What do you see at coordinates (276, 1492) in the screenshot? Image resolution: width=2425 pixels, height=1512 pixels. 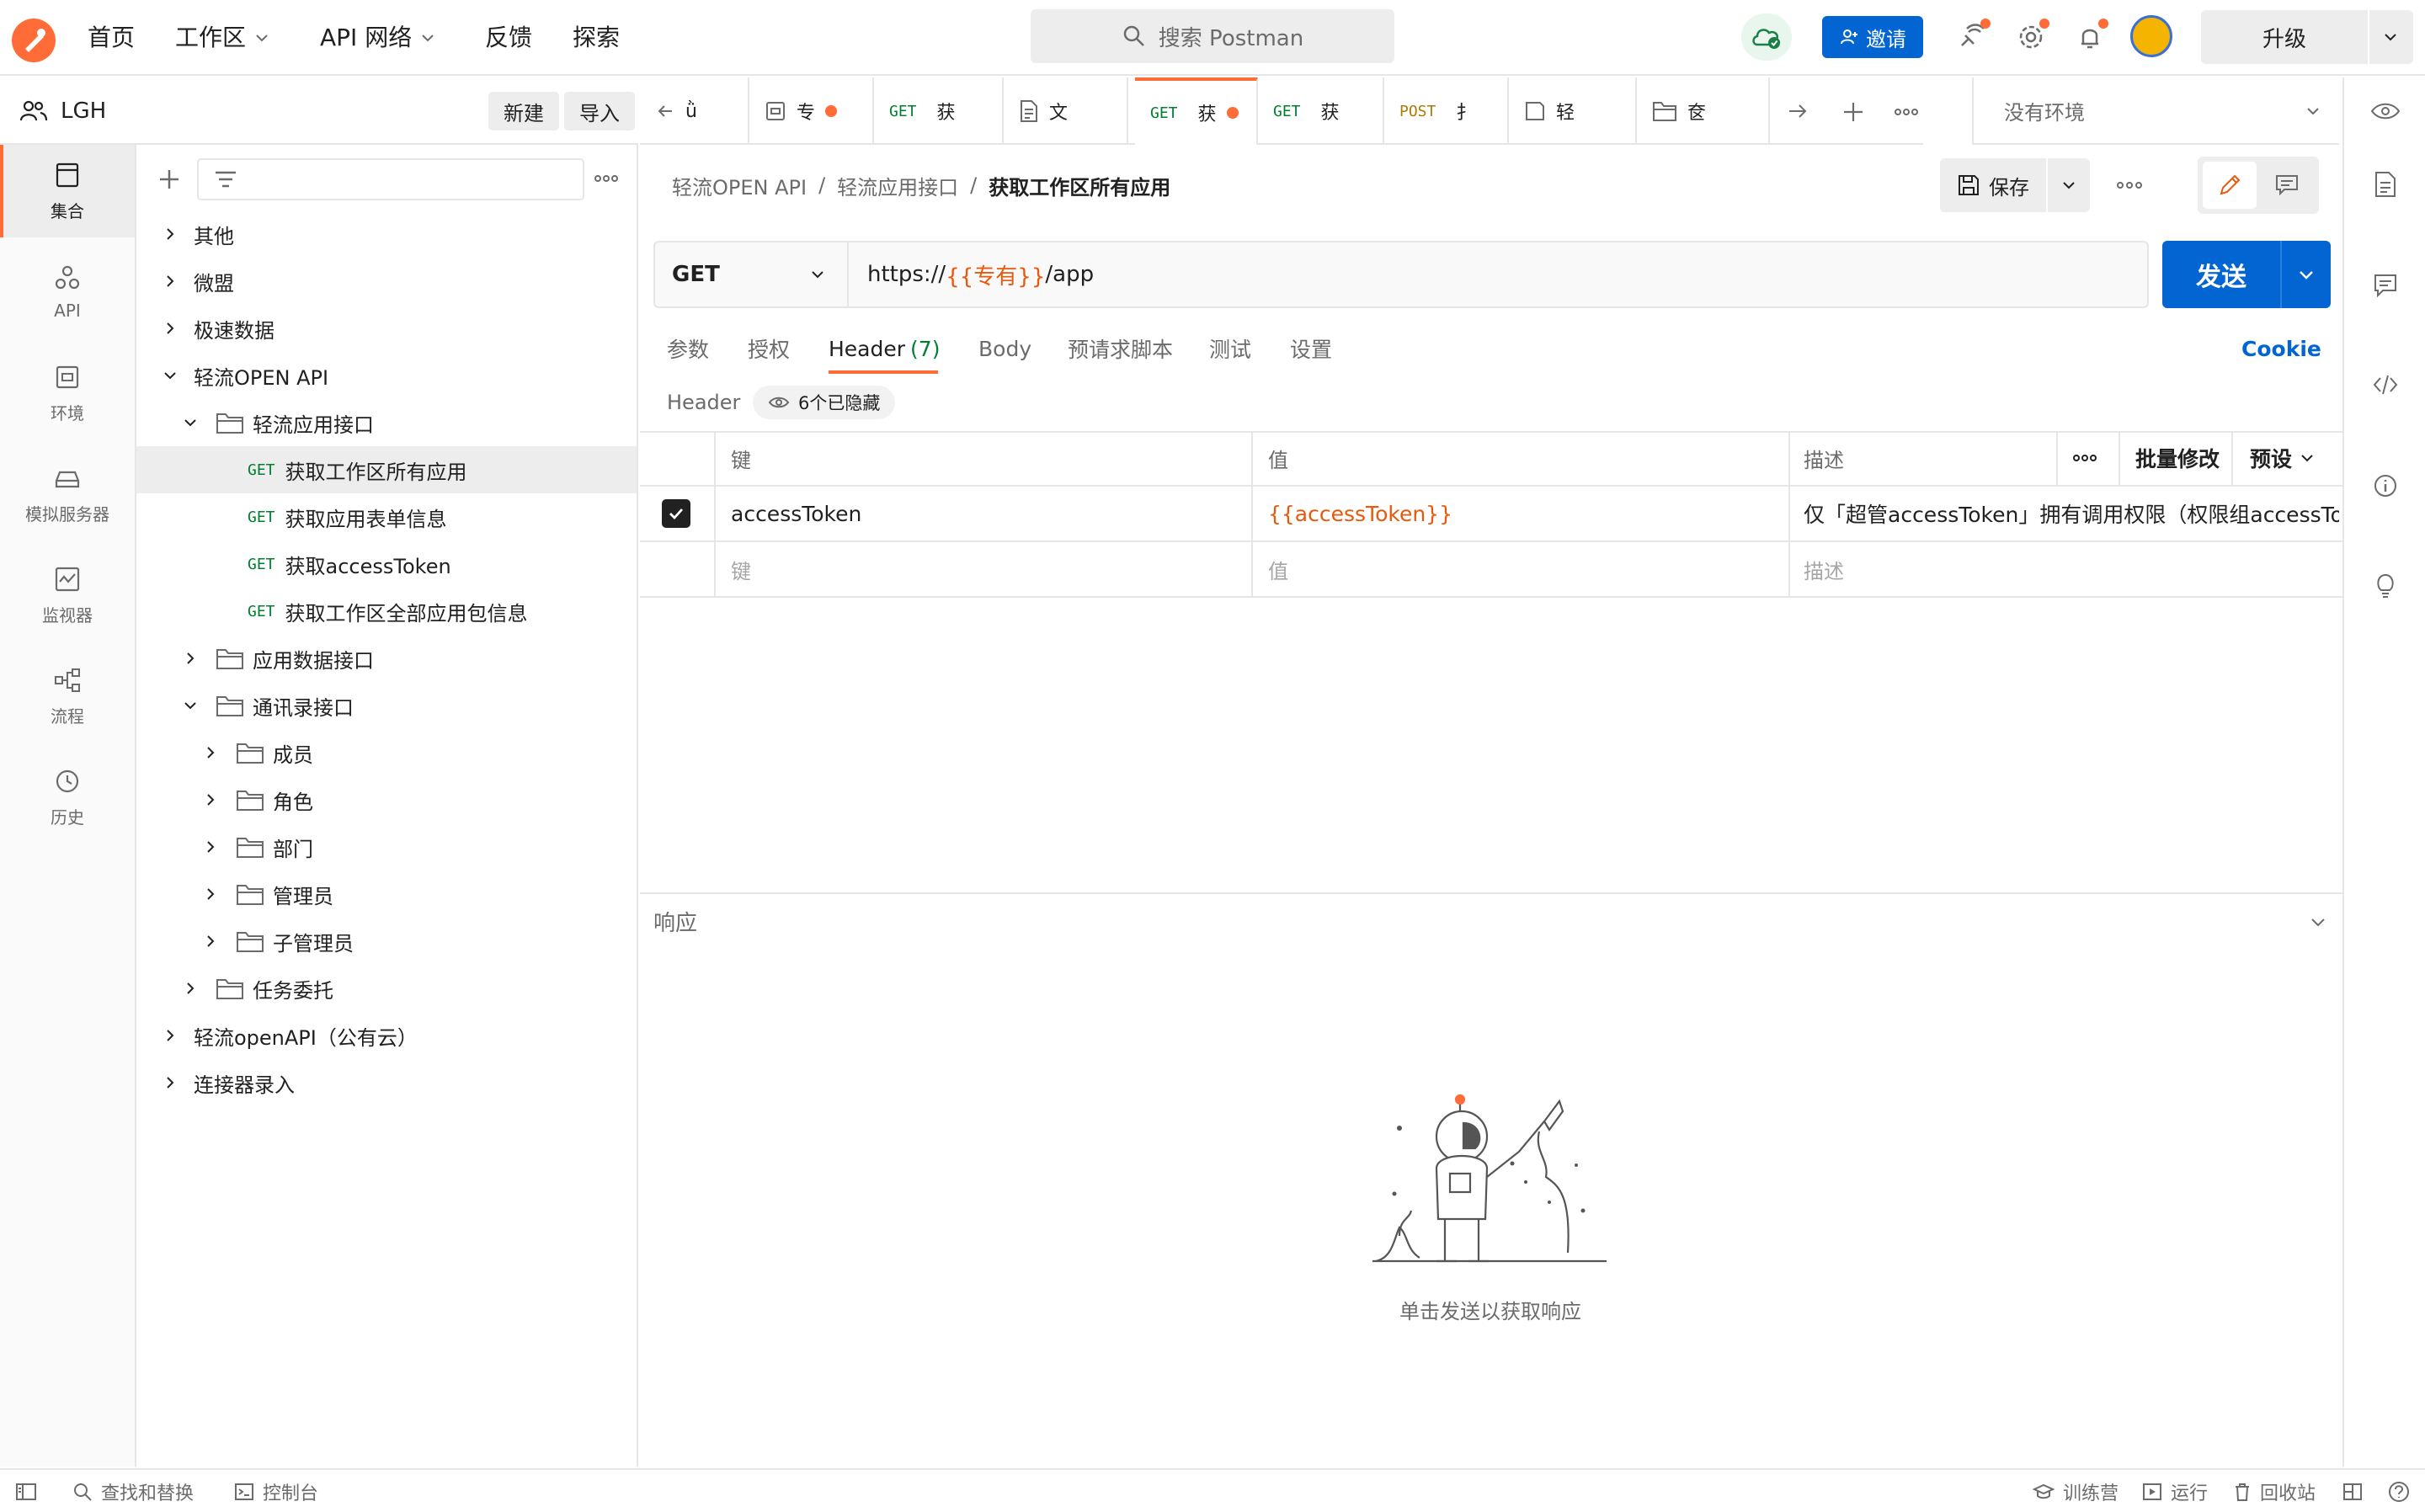 I see `console-button: 控制台` at bounding box center [276, 1492].